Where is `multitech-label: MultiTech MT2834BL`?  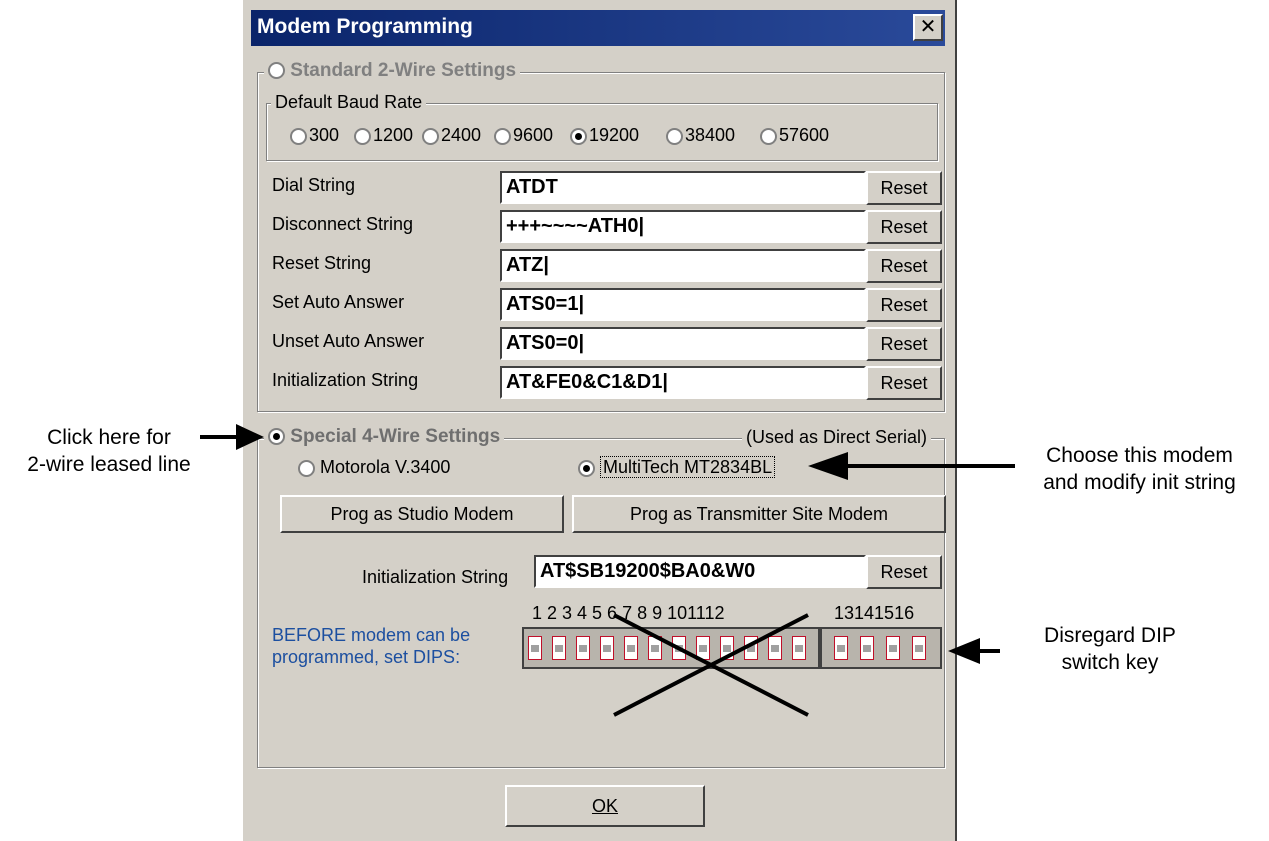
multitech-label: MultiTech MT2834BL is located at coordinates (688, 467).